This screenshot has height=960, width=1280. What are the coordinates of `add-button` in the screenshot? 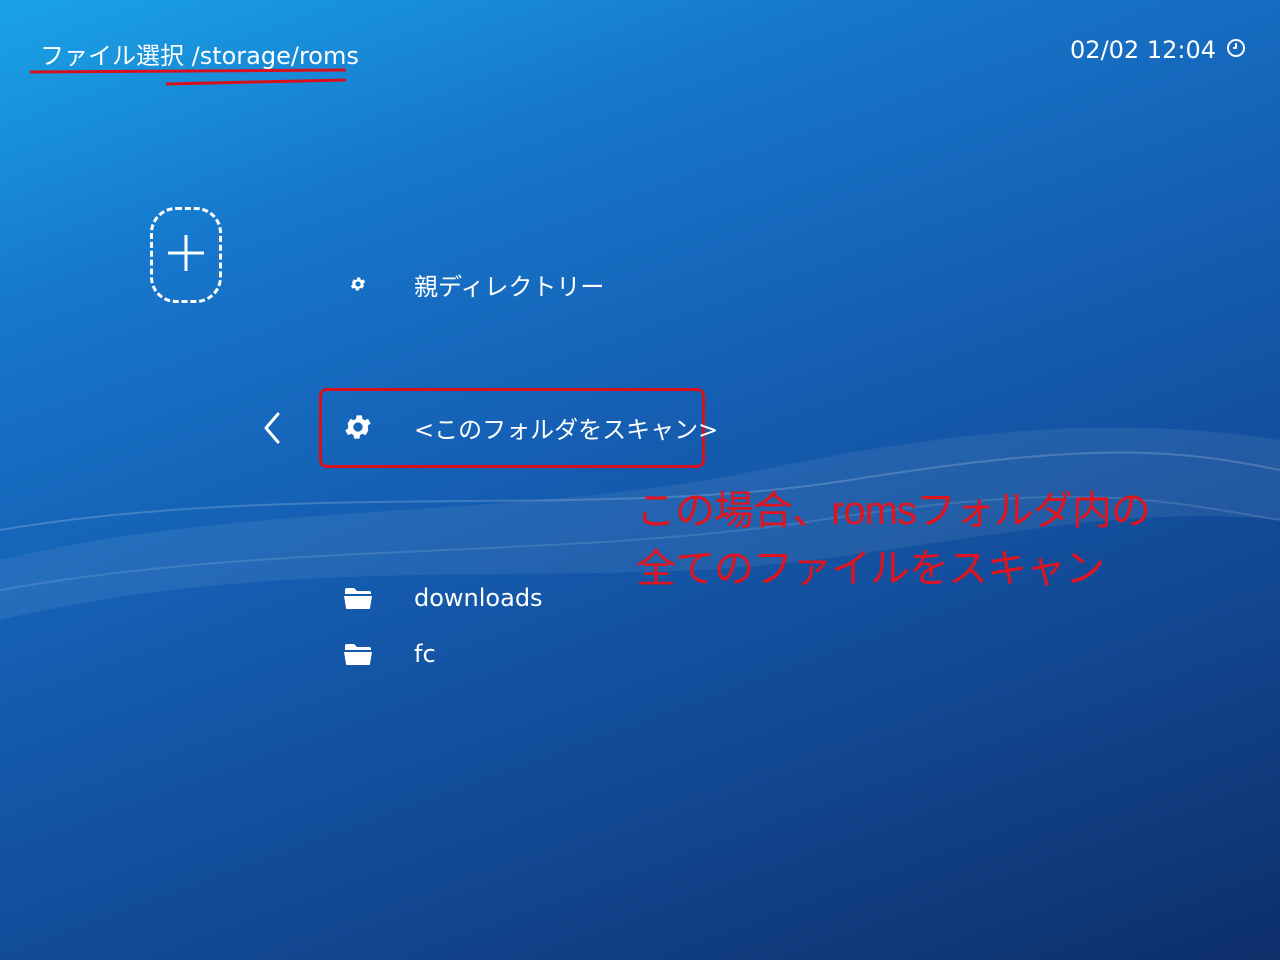 It's located at (186, 255).